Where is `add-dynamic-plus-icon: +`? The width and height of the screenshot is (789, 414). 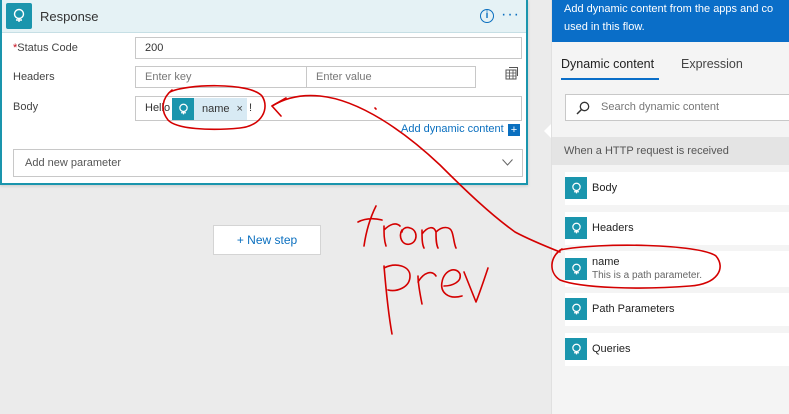
add-dynamic-plus-icon: + is located at coordinates (514, 130).